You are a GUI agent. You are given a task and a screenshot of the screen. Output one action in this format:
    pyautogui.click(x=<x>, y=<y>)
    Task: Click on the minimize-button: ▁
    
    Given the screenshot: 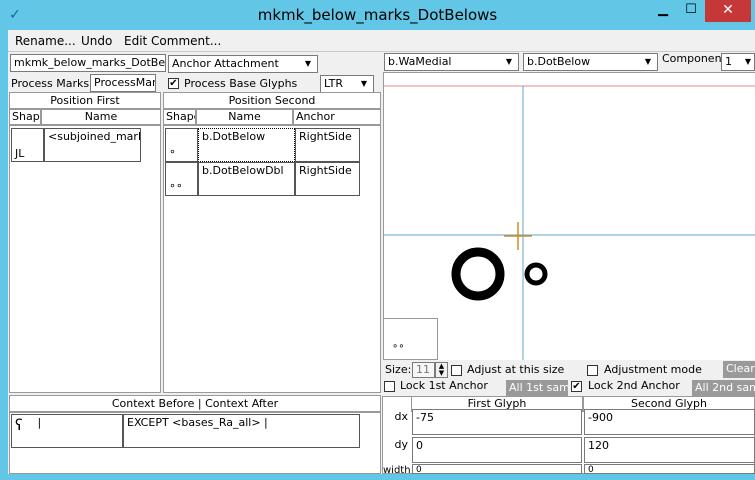 What is the action you would take?
    pyautogui.click(x=663, y=11)
    